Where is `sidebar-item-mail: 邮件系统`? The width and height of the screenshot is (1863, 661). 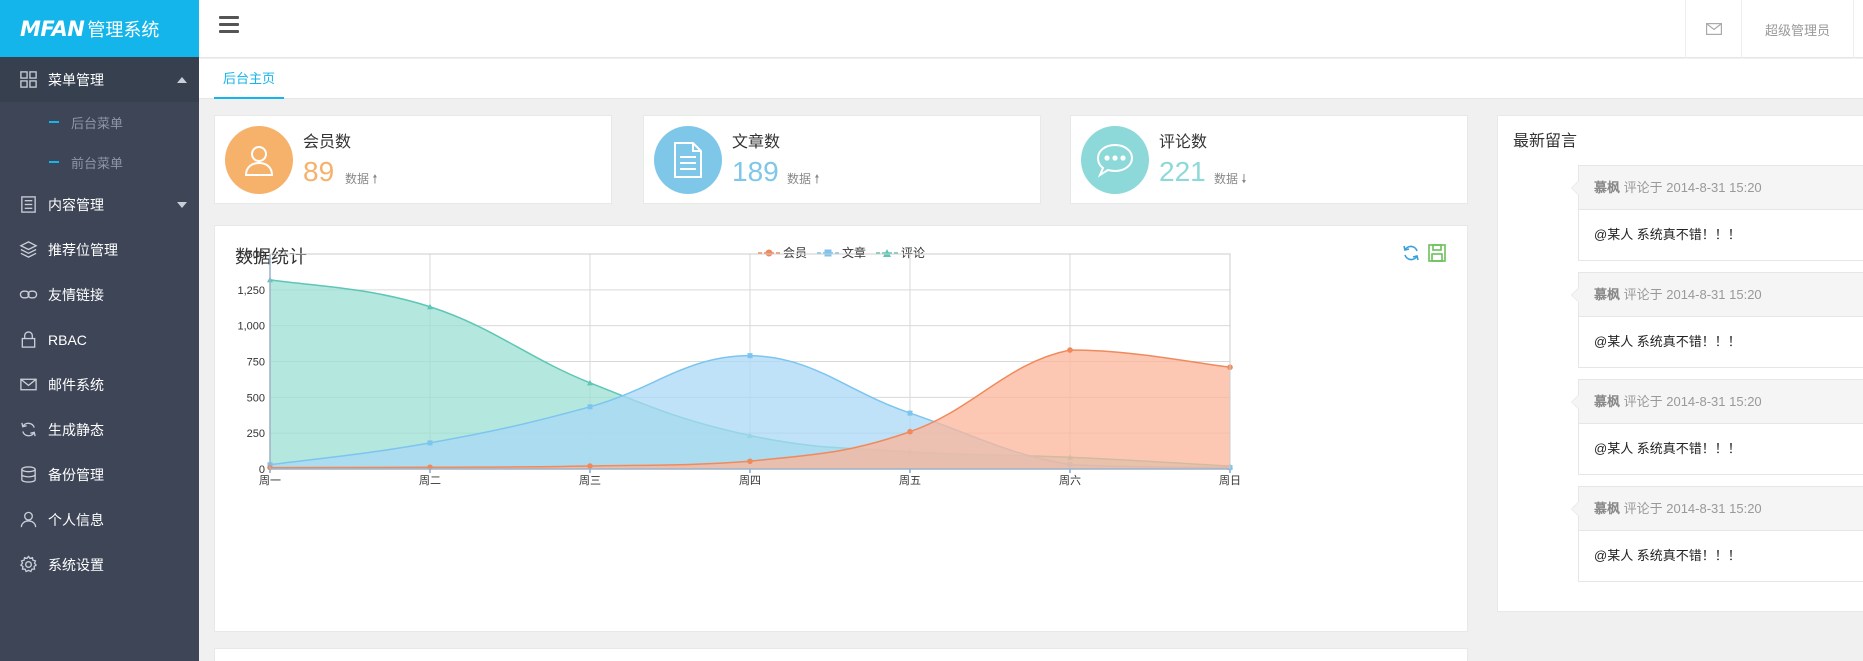
sidebar-item-mail: 邮件系统 is located at coordinates (99, 384).